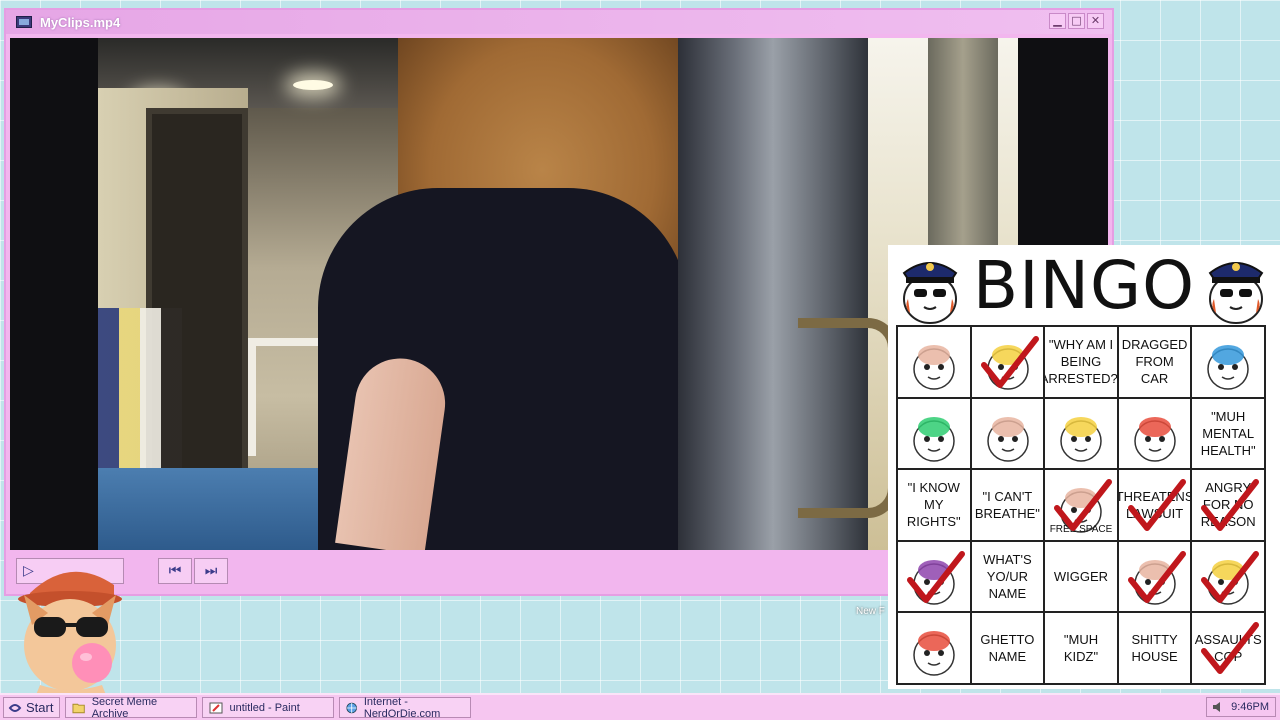 The height and width of the screenshot is (720, 1280). I want to click on bingo-cell: DRAGGED FROM CAR, so click(1154, 362).